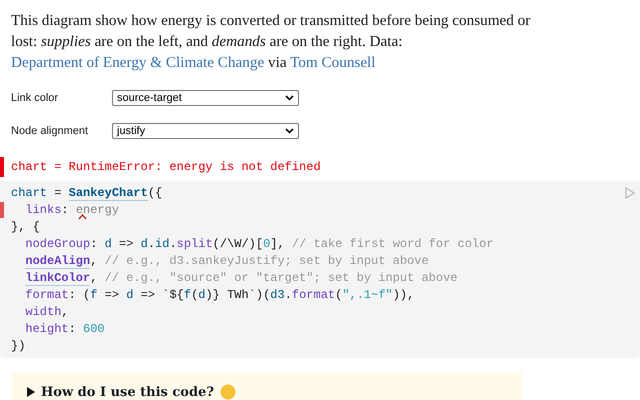  I want to click on emoji-icon, so click(228, 392).